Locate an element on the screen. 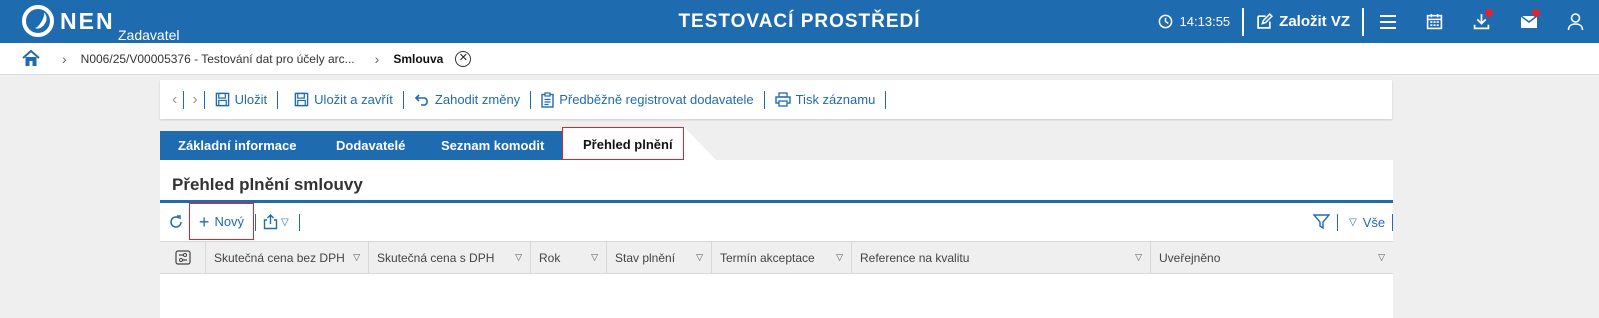  column-label: Reference na kvalitu is located at coordinates (915, 257).